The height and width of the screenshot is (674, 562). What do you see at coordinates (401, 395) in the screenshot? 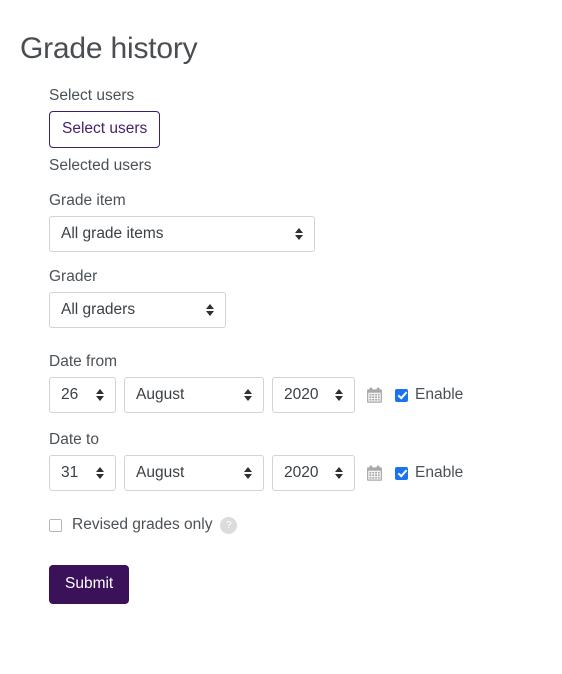
I see `date-from-enable-checkbox` at bounding box center [401, 395].